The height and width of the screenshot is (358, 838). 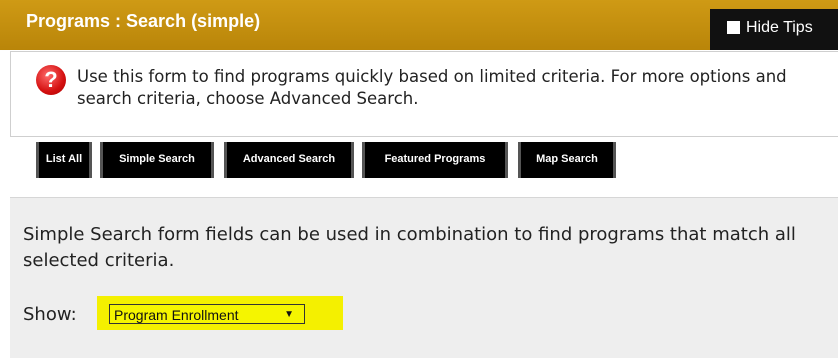 I want to click on tab-list-all: List All, so click(x=64, y=160).